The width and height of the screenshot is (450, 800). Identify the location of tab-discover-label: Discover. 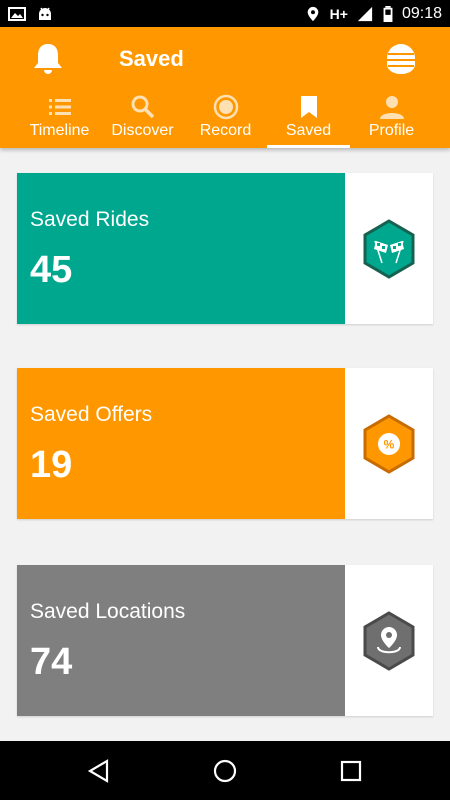
(142, 130).